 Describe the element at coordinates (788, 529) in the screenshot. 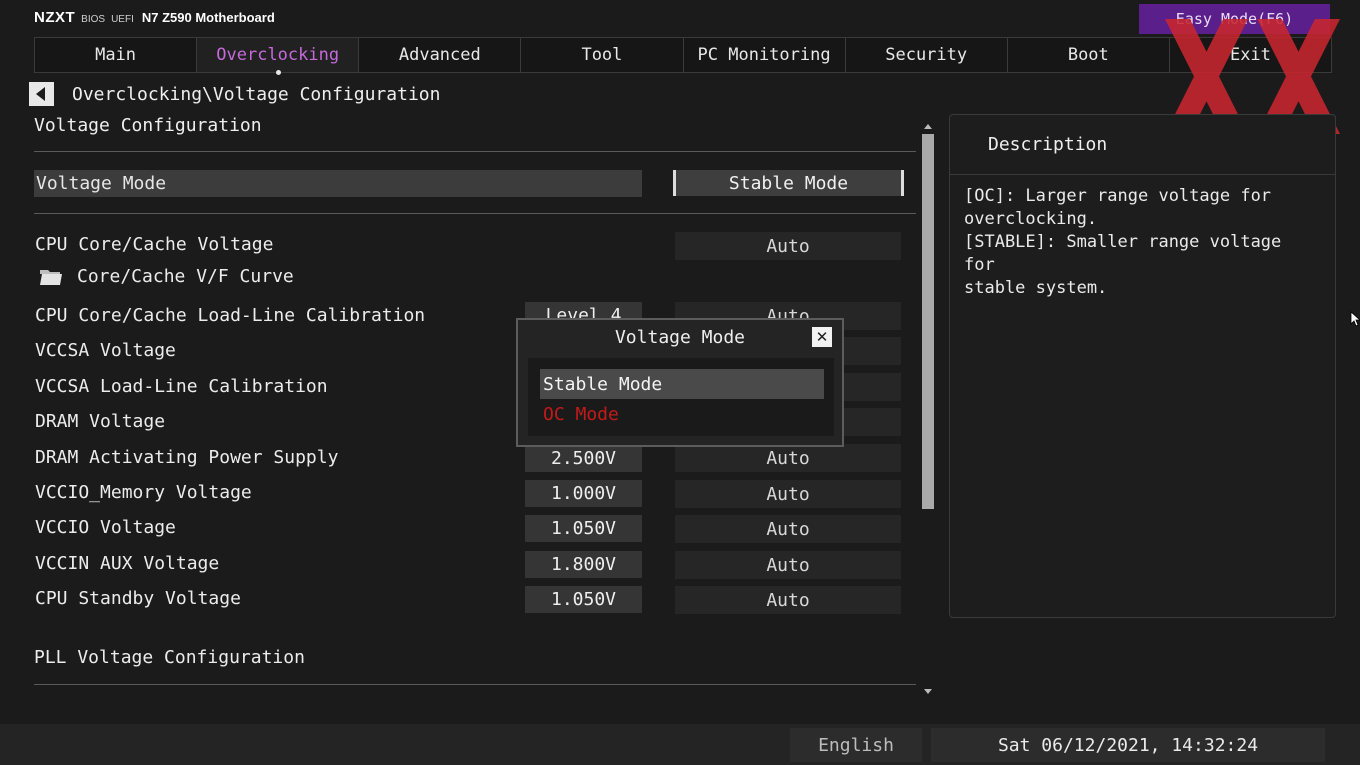

I see `vccio-voltage-auto: Auto` at that location.